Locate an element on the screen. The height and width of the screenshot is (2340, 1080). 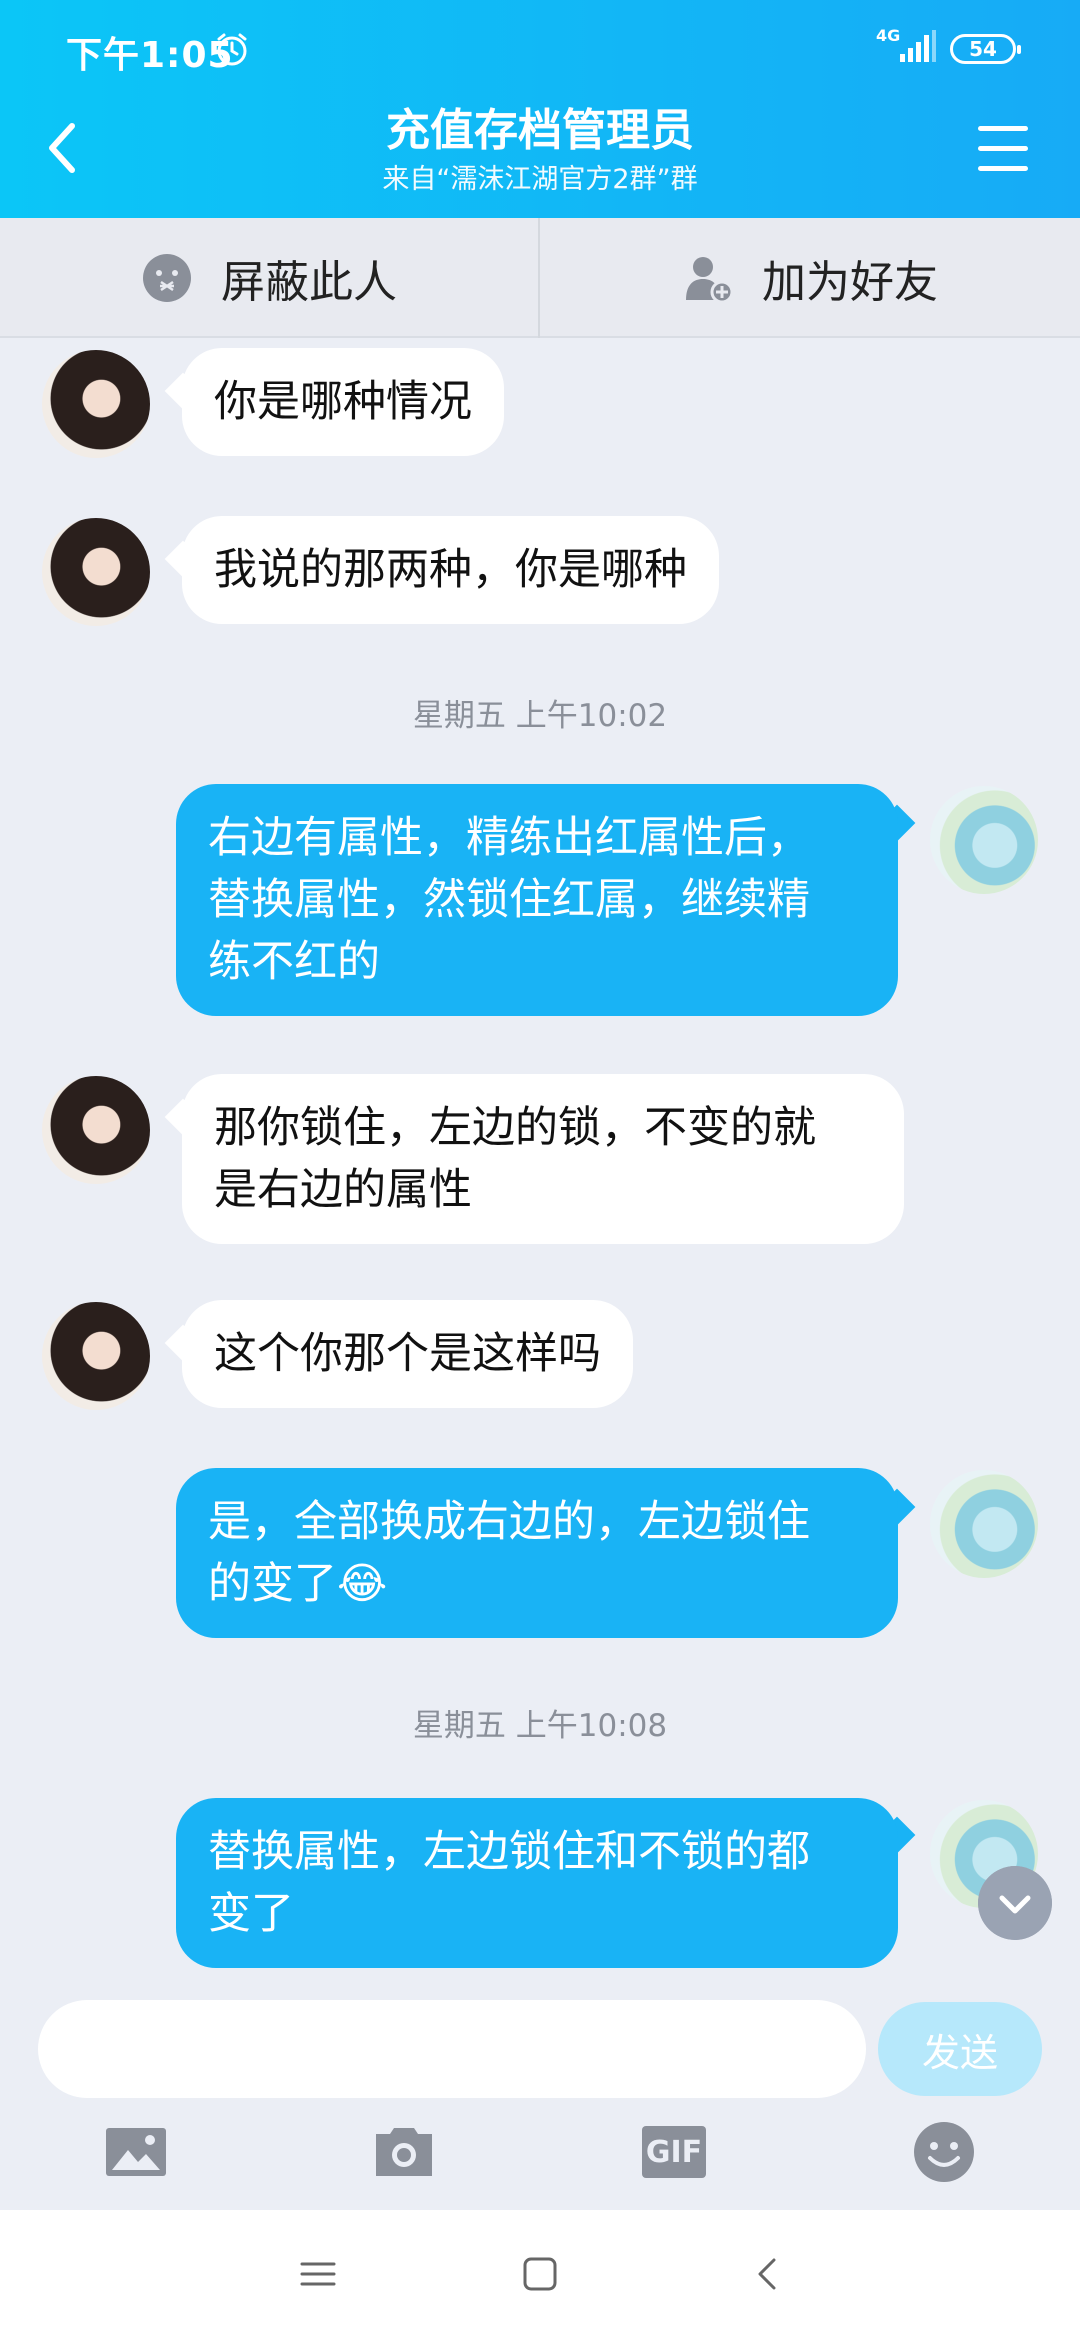
back-button is located at coordinates (62, 148).